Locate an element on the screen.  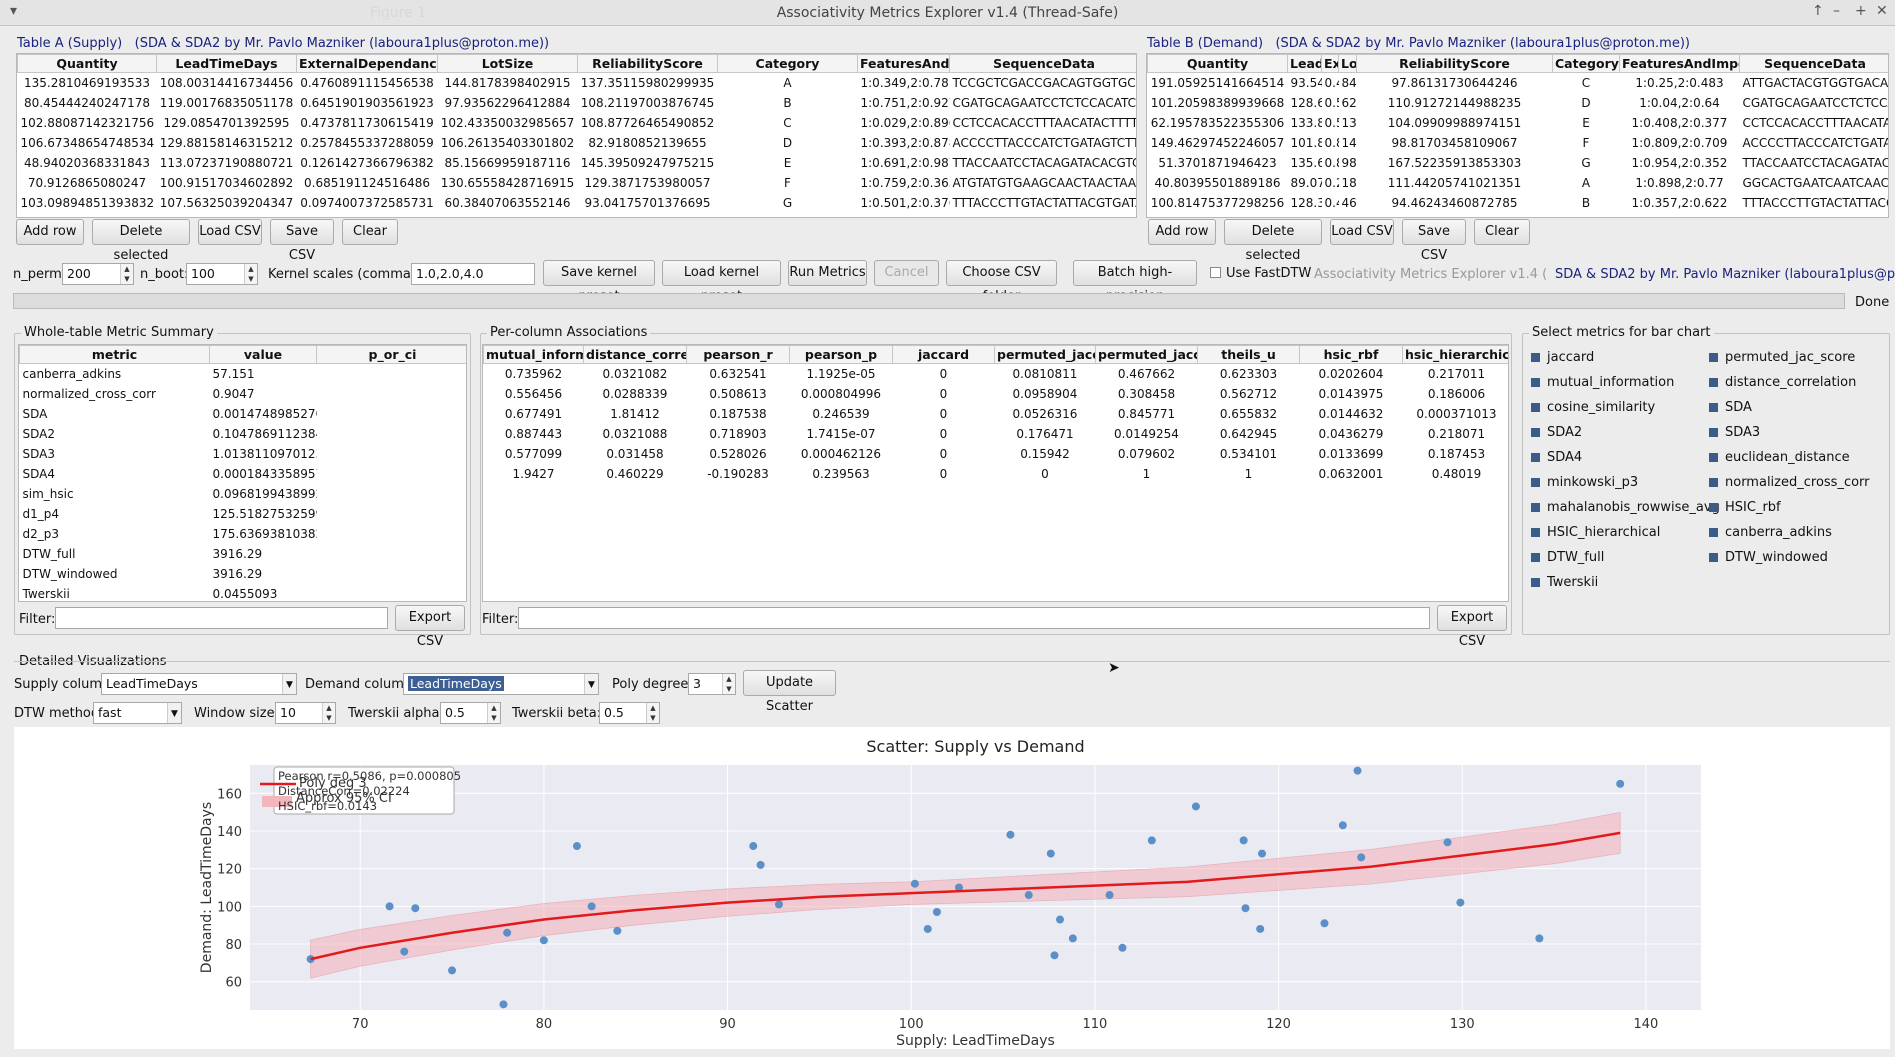
table-cell: 1:0.751,2:0.927 is located at coordinates (904, 103).